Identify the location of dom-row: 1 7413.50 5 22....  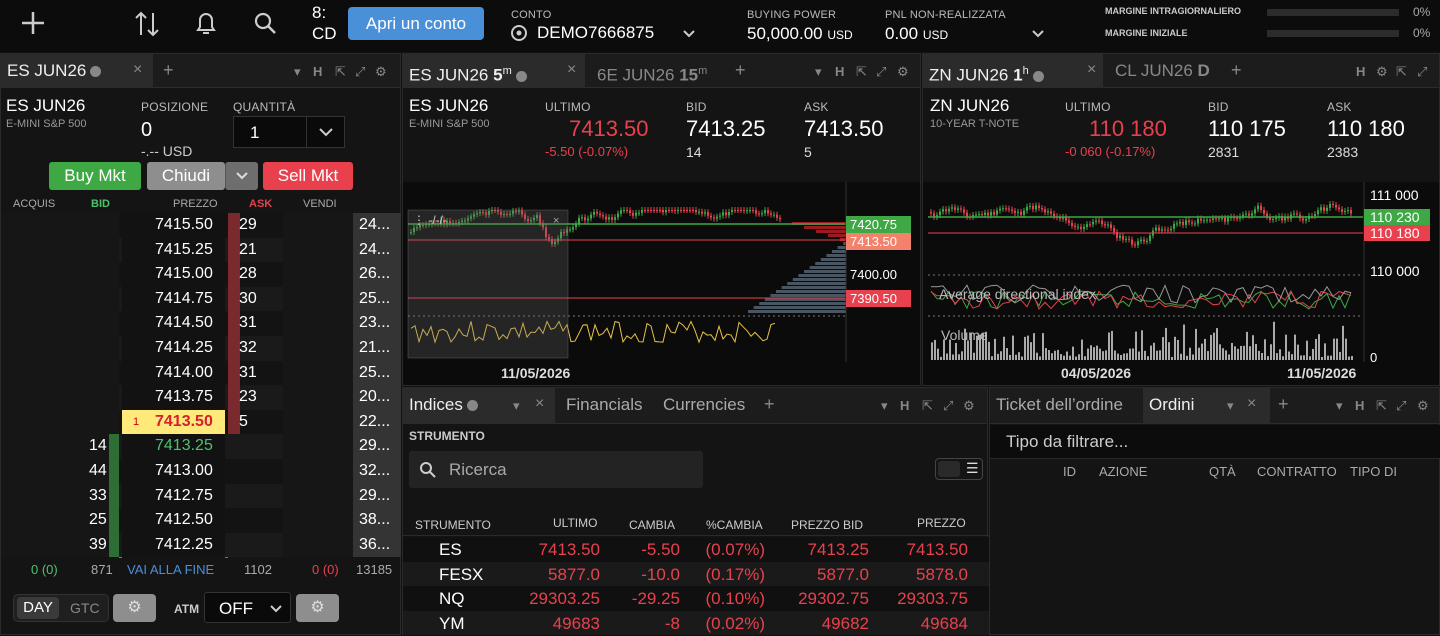
(201, 422).